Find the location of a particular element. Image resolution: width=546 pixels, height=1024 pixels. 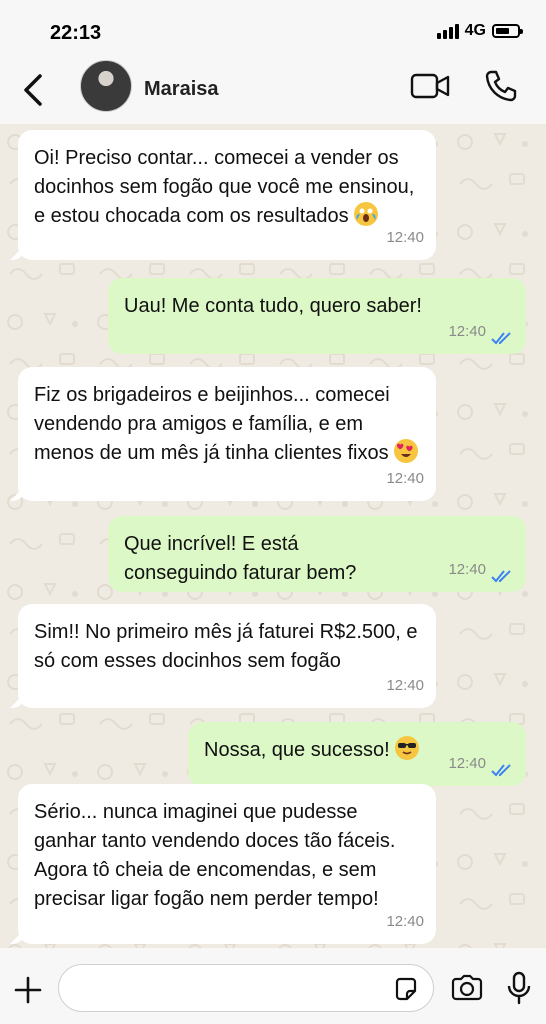

status-indicators: 4G is located at coordinates (479, 31).